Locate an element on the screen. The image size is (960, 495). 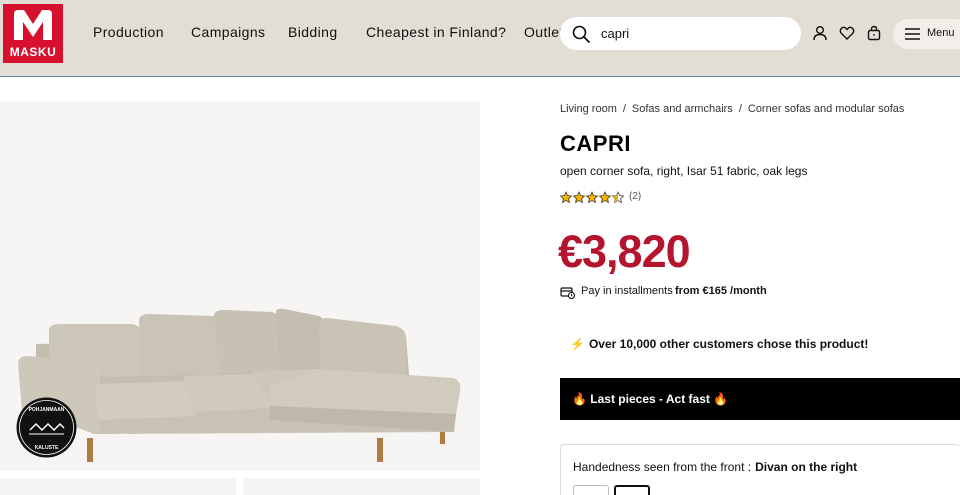
logo-text: MASKU is located at coordinates (33, 52).